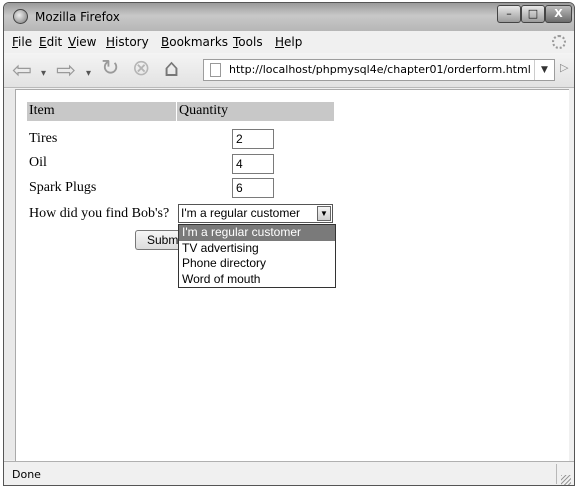 This screenshot has height=490, width=578. What do you see at coordinates (171, 68) in the screenshot?
I see `home-icon: ⌂` at bounding box center [171, 68].